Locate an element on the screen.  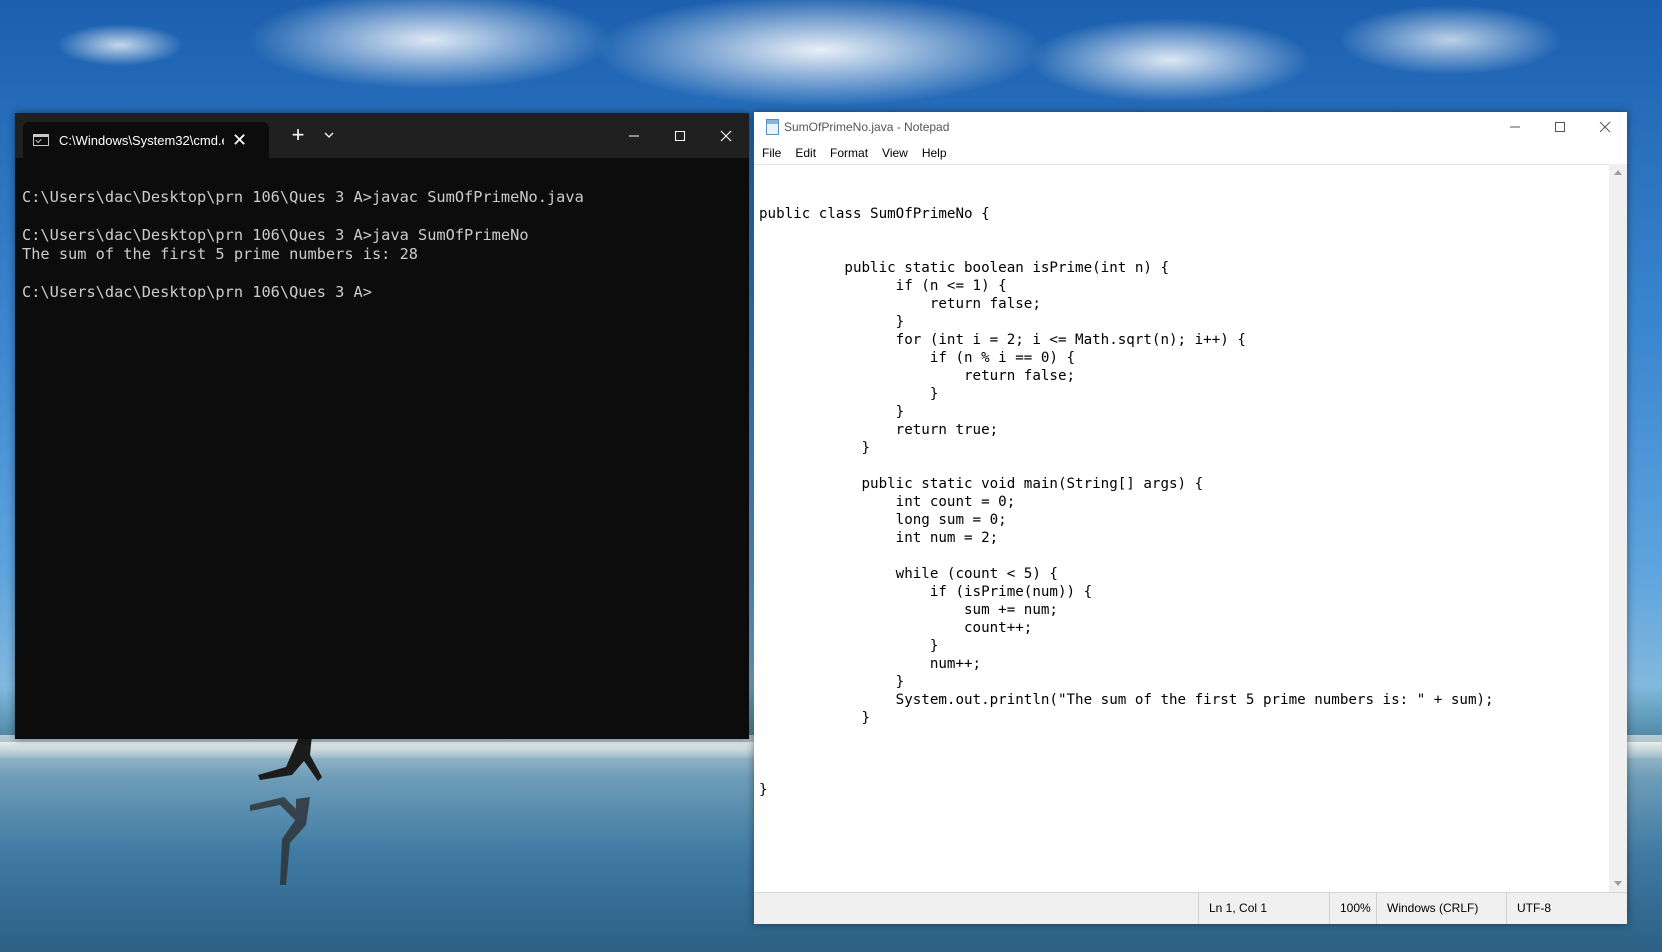
code-line: while (count < 5) { is located at coordinates (908, 574).